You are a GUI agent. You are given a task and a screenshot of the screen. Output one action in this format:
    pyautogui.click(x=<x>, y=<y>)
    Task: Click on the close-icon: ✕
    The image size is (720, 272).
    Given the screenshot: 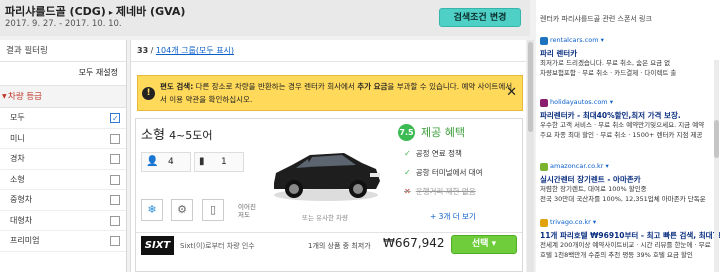 What is the action you would take?
    pyautogui.click(x=511, y=92)
    